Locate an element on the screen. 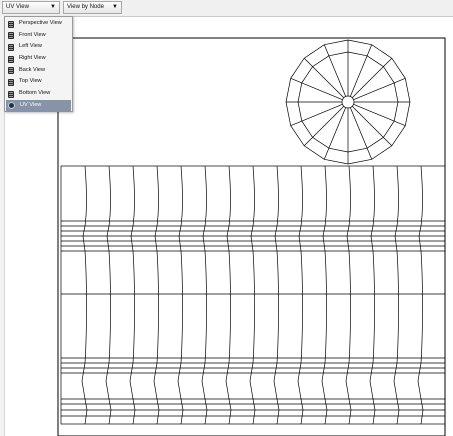  menu-item-top-view: Top View is located at coordinates (38, 82).